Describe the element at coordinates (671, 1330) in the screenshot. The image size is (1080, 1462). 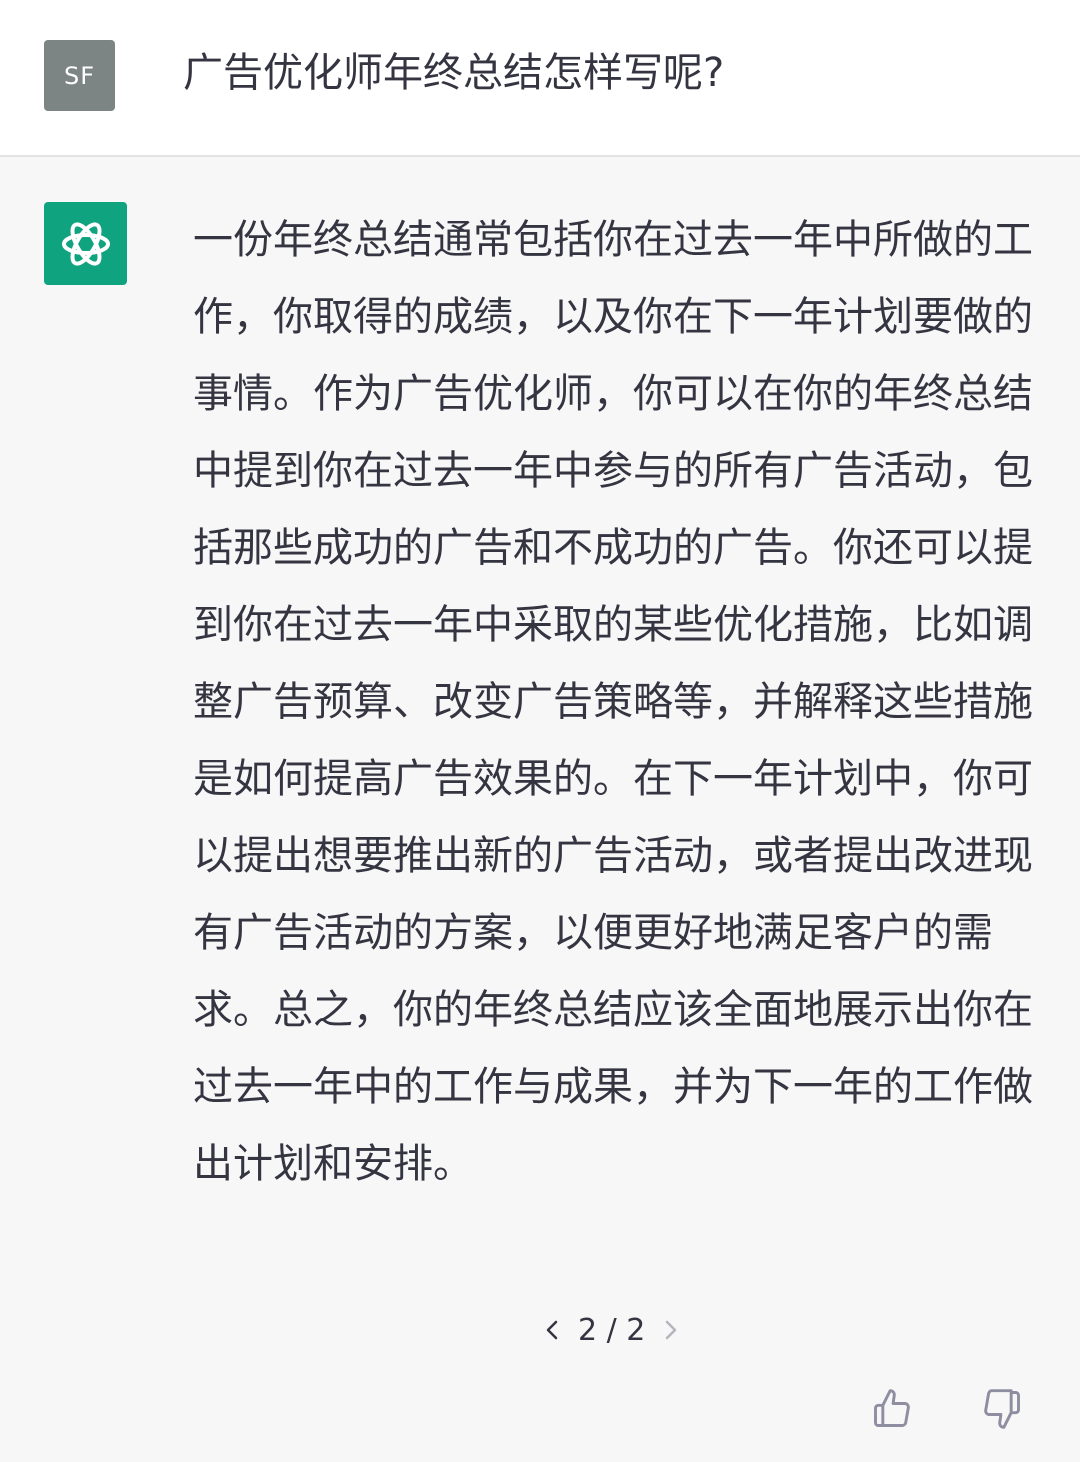
I see `chevron-right-icon` at that location.